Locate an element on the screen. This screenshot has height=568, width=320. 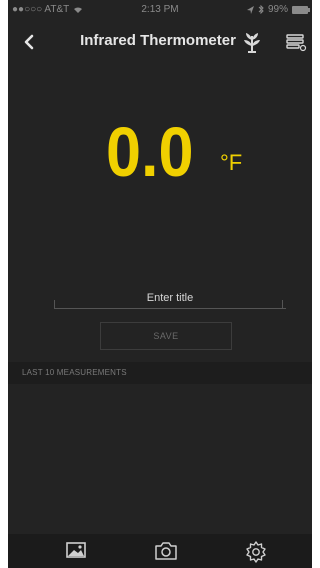
nav-bar: Infrared Thermometer is located at coordinates (160, 42).